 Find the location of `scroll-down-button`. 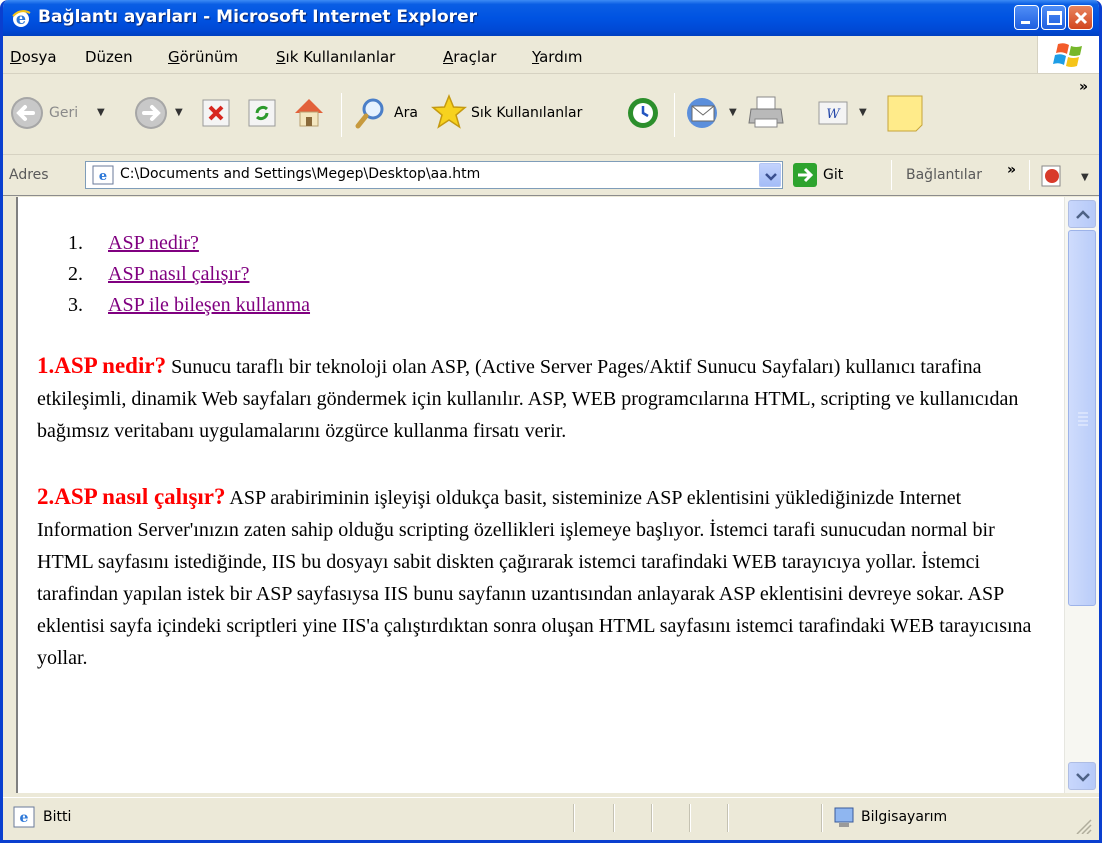

scroll-down-button is located at coordinates (1082, 776).